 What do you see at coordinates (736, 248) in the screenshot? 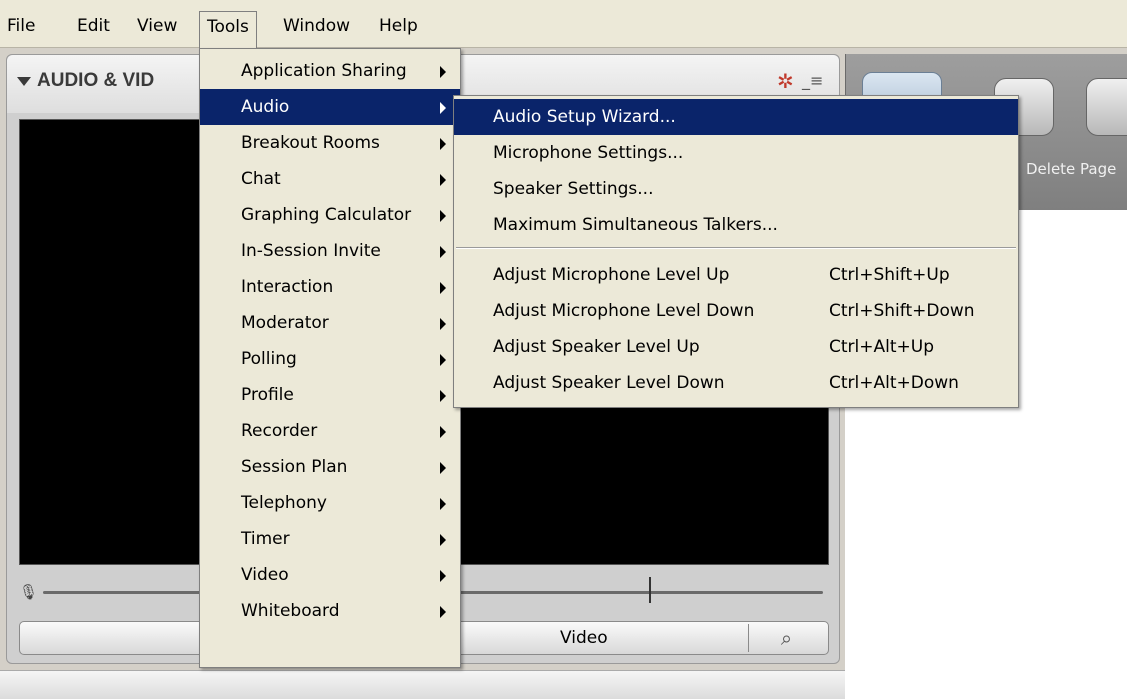
I see `menu-separator` at bounding box center [736, 248].